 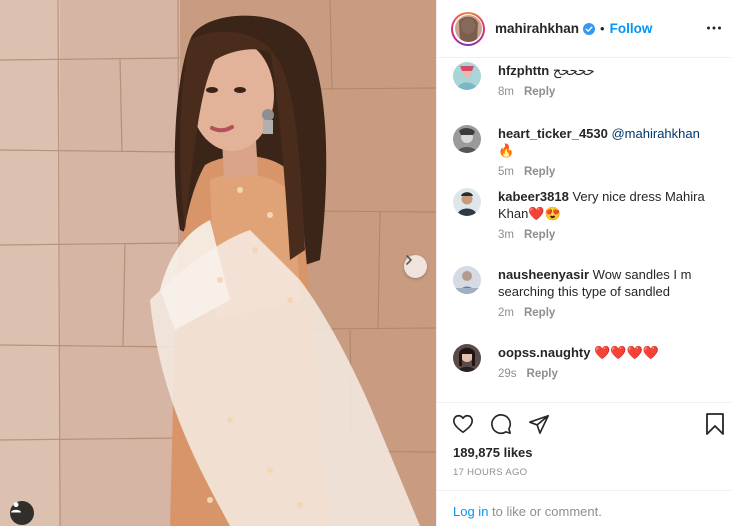 What do you see at coordinates (506, 313) in the screenshot?
I see `comment-time: 2m` at bounding box center [506, 313].